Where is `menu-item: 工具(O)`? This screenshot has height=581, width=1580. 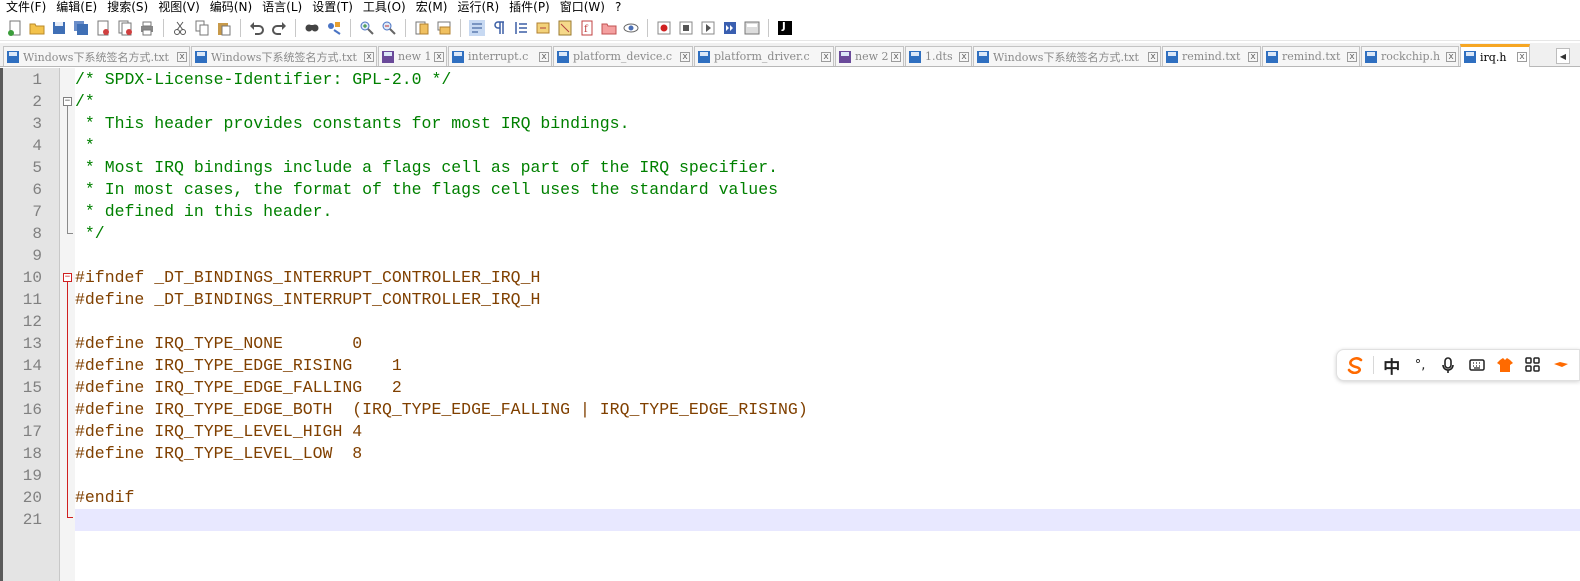
menu-item: 工具(O) is located at coordinates (383, 7).